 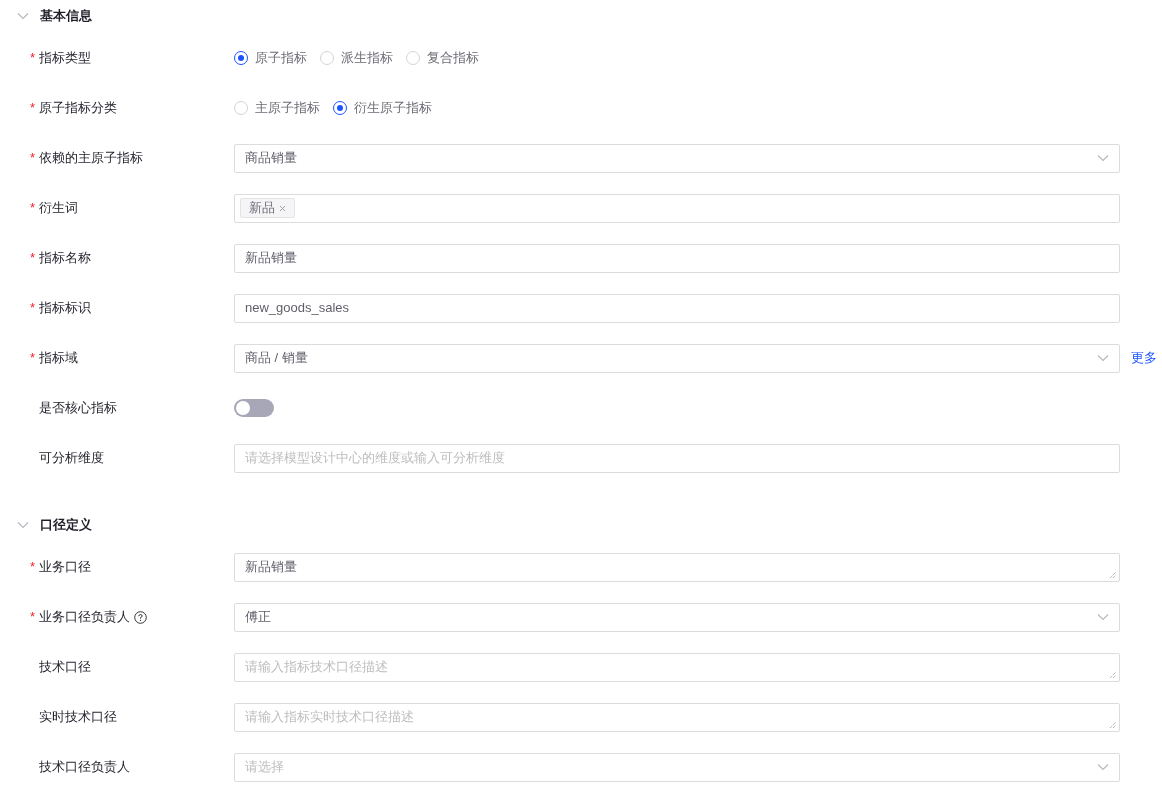 I want to click on field-label: 可分析维度, so click(x=71, y=458).